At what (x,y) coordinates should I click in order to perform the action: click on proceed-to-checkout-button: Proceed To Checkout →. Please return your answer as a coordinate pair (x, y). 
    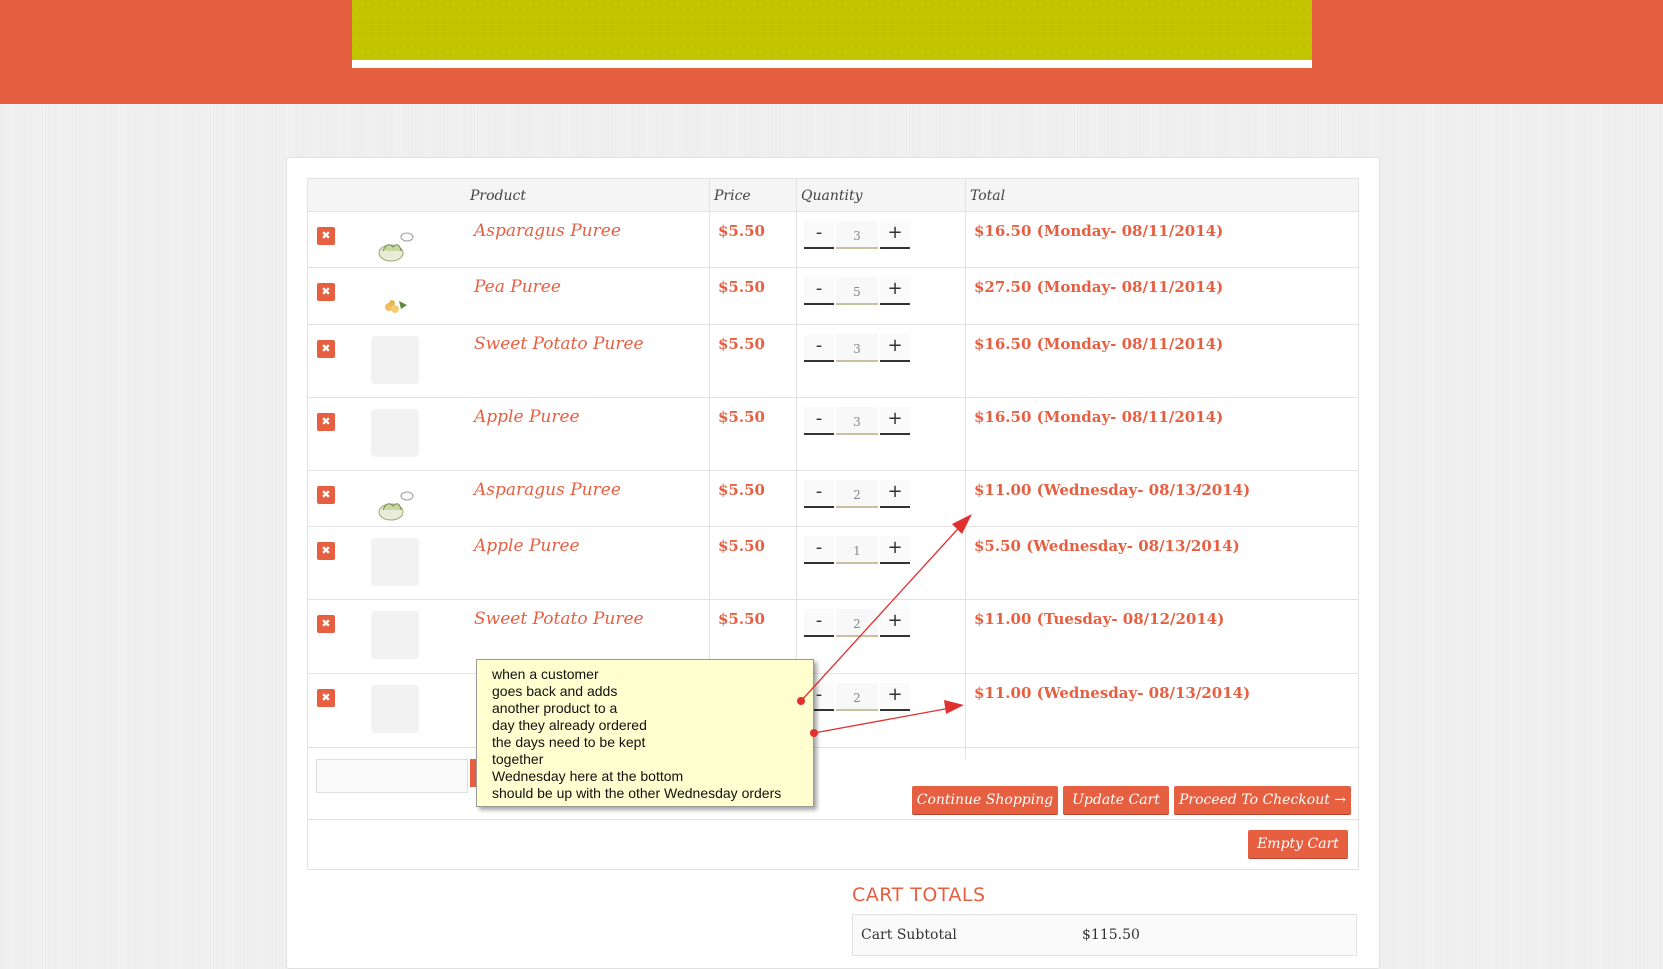
    Looking at the image, I should click on (1262, 800).